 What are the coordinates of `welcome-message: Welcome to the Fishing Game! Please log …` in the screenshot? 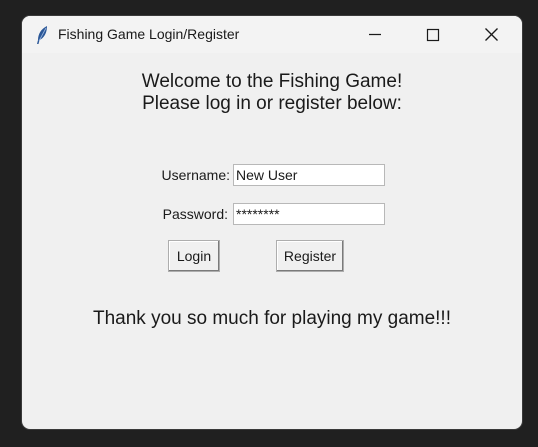 It's located at (272, 93).